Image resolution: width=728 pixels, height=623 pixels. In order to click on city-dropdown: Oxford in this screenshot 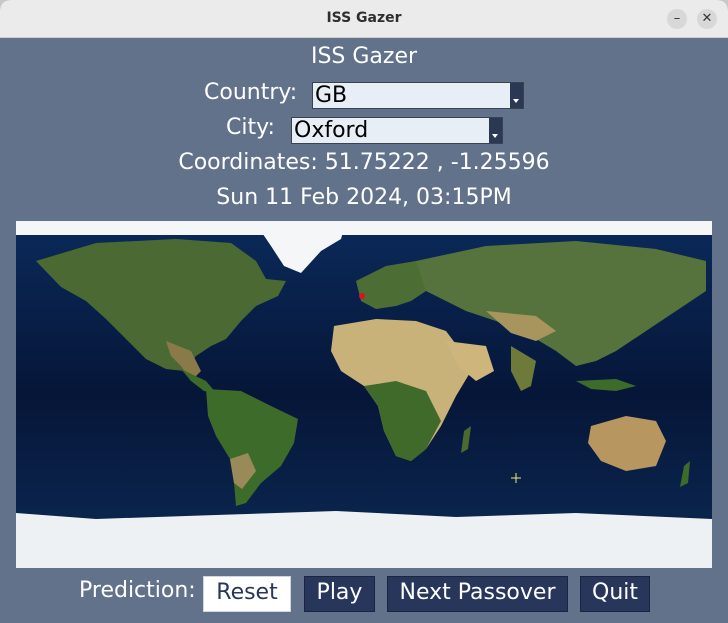, I will do `click(397, 130)`.